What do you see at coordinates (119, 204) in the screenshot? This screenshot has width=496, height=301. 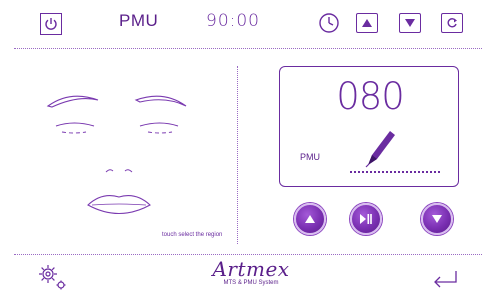 I see `lips-region` at bounding box center [119, 204].